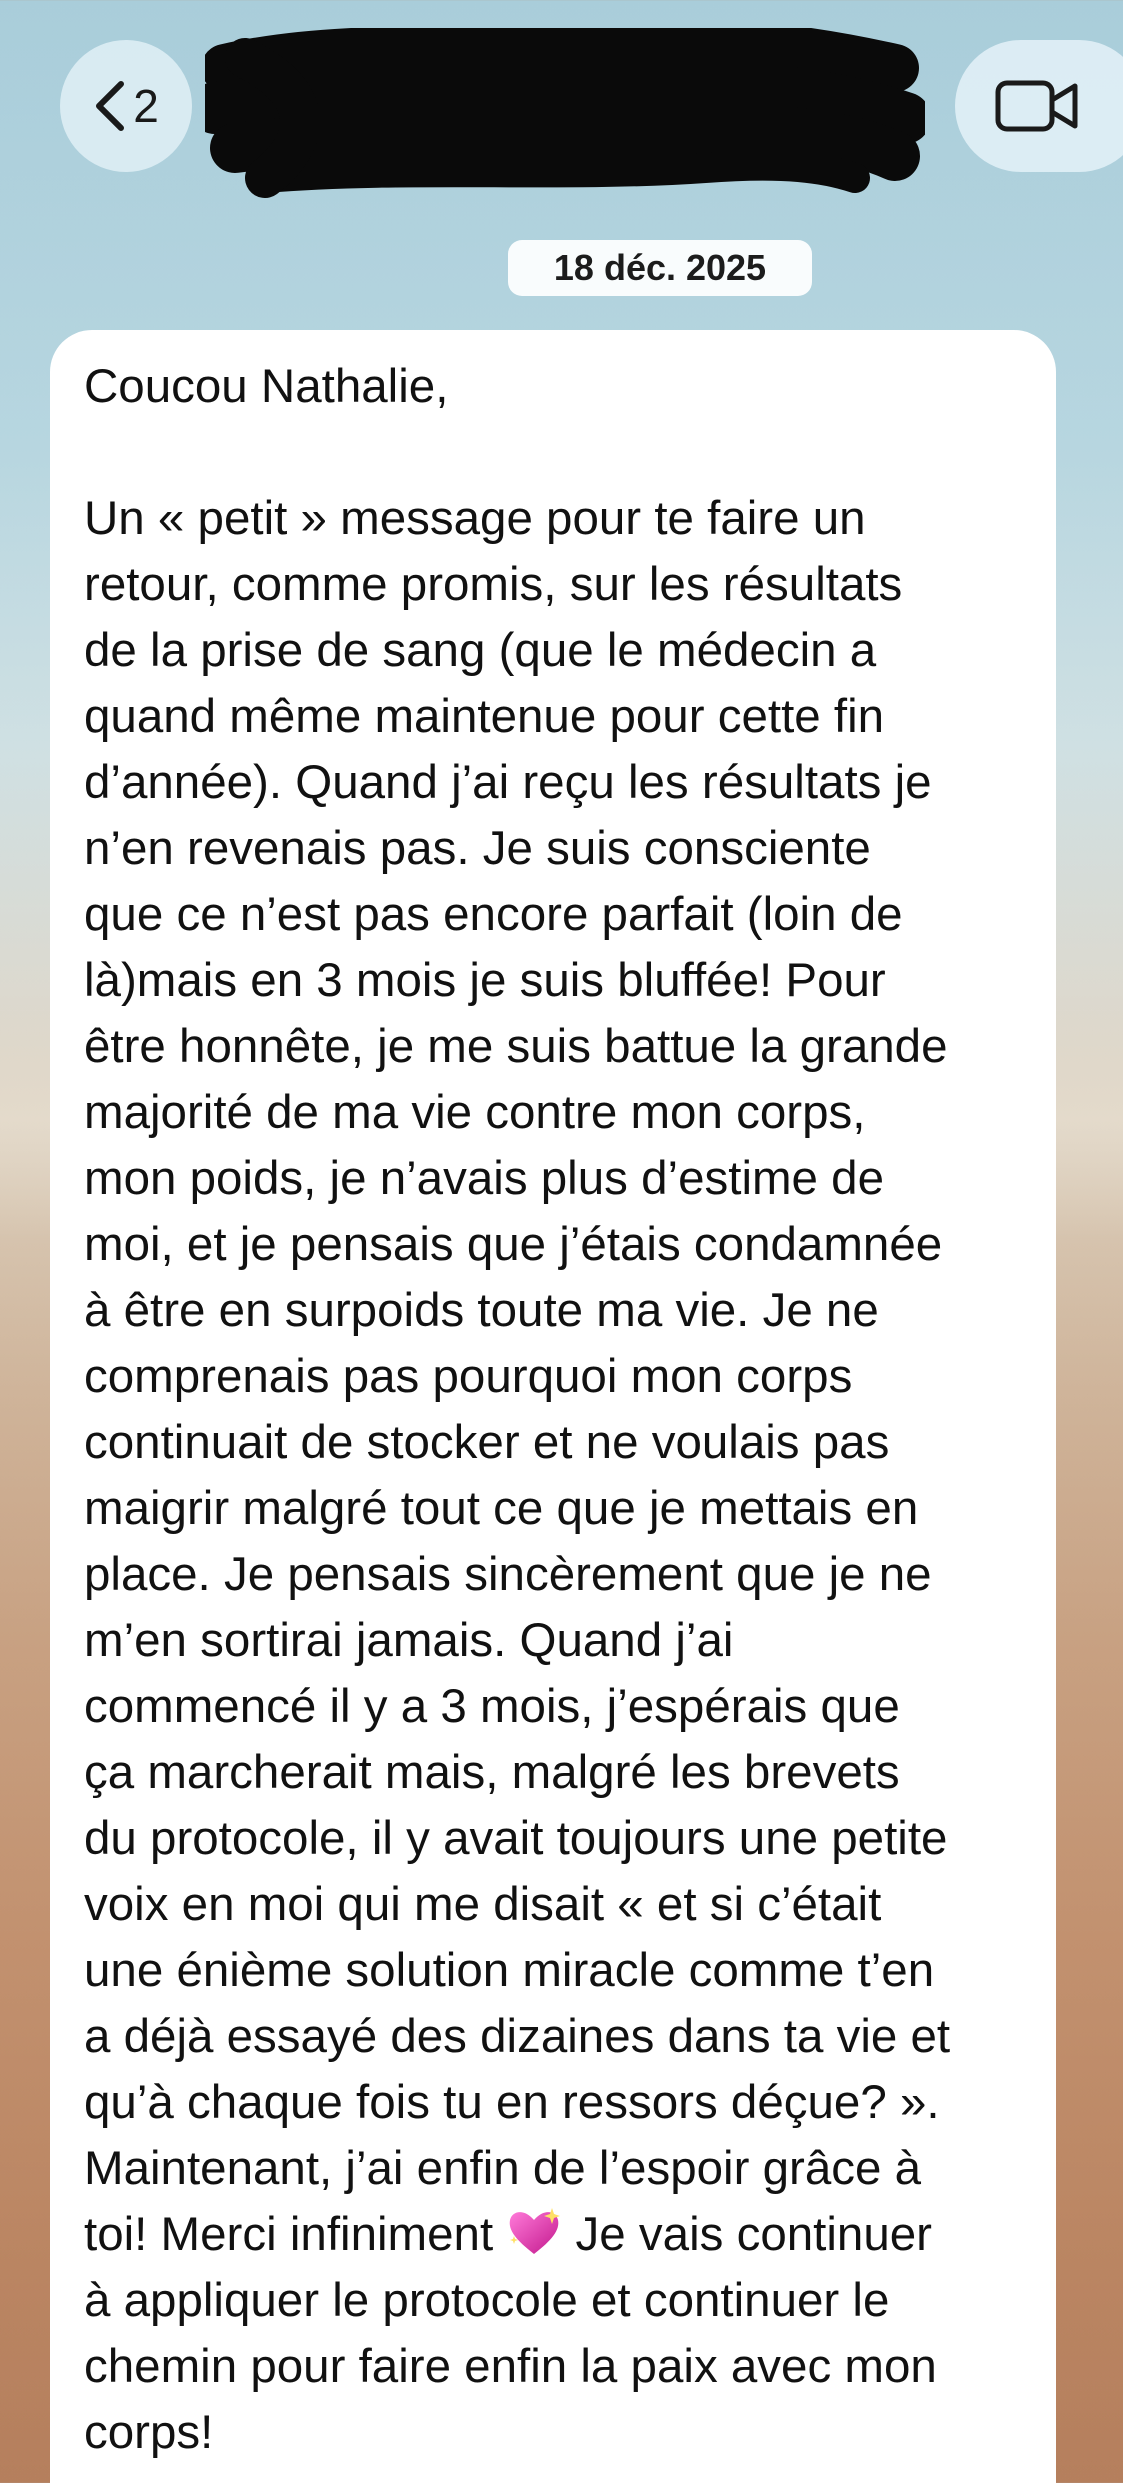 The image size is (1123, 2483). What do you see at coordinates (484, 716) in the screenshot?
I see `message-line: quand même maintenue pour cette fin` at bounding box center [484, 716].